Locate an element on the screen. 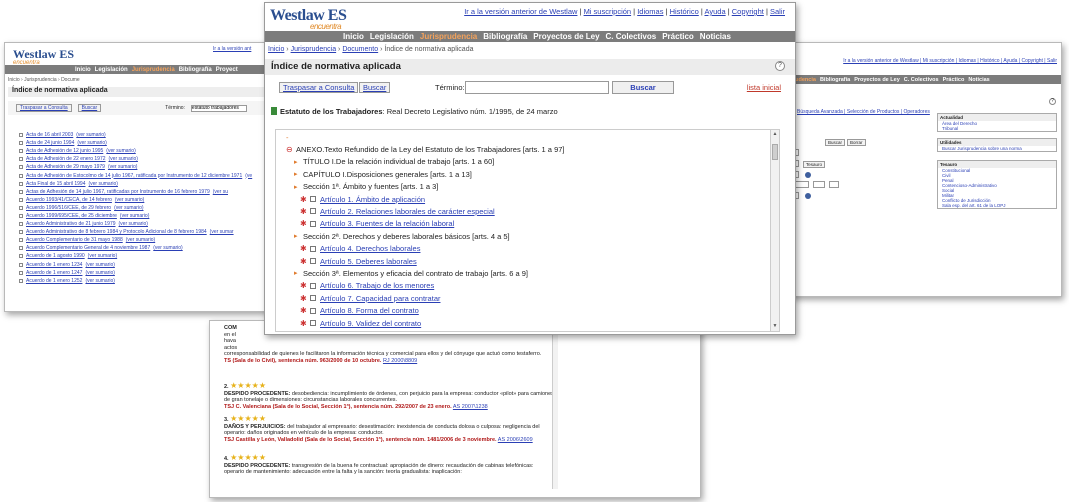 The width and height of the screenshot is (1069, 502). tree-article: ✱ Artículo 5. Deberes laborales is located at coordinates (358, 261).